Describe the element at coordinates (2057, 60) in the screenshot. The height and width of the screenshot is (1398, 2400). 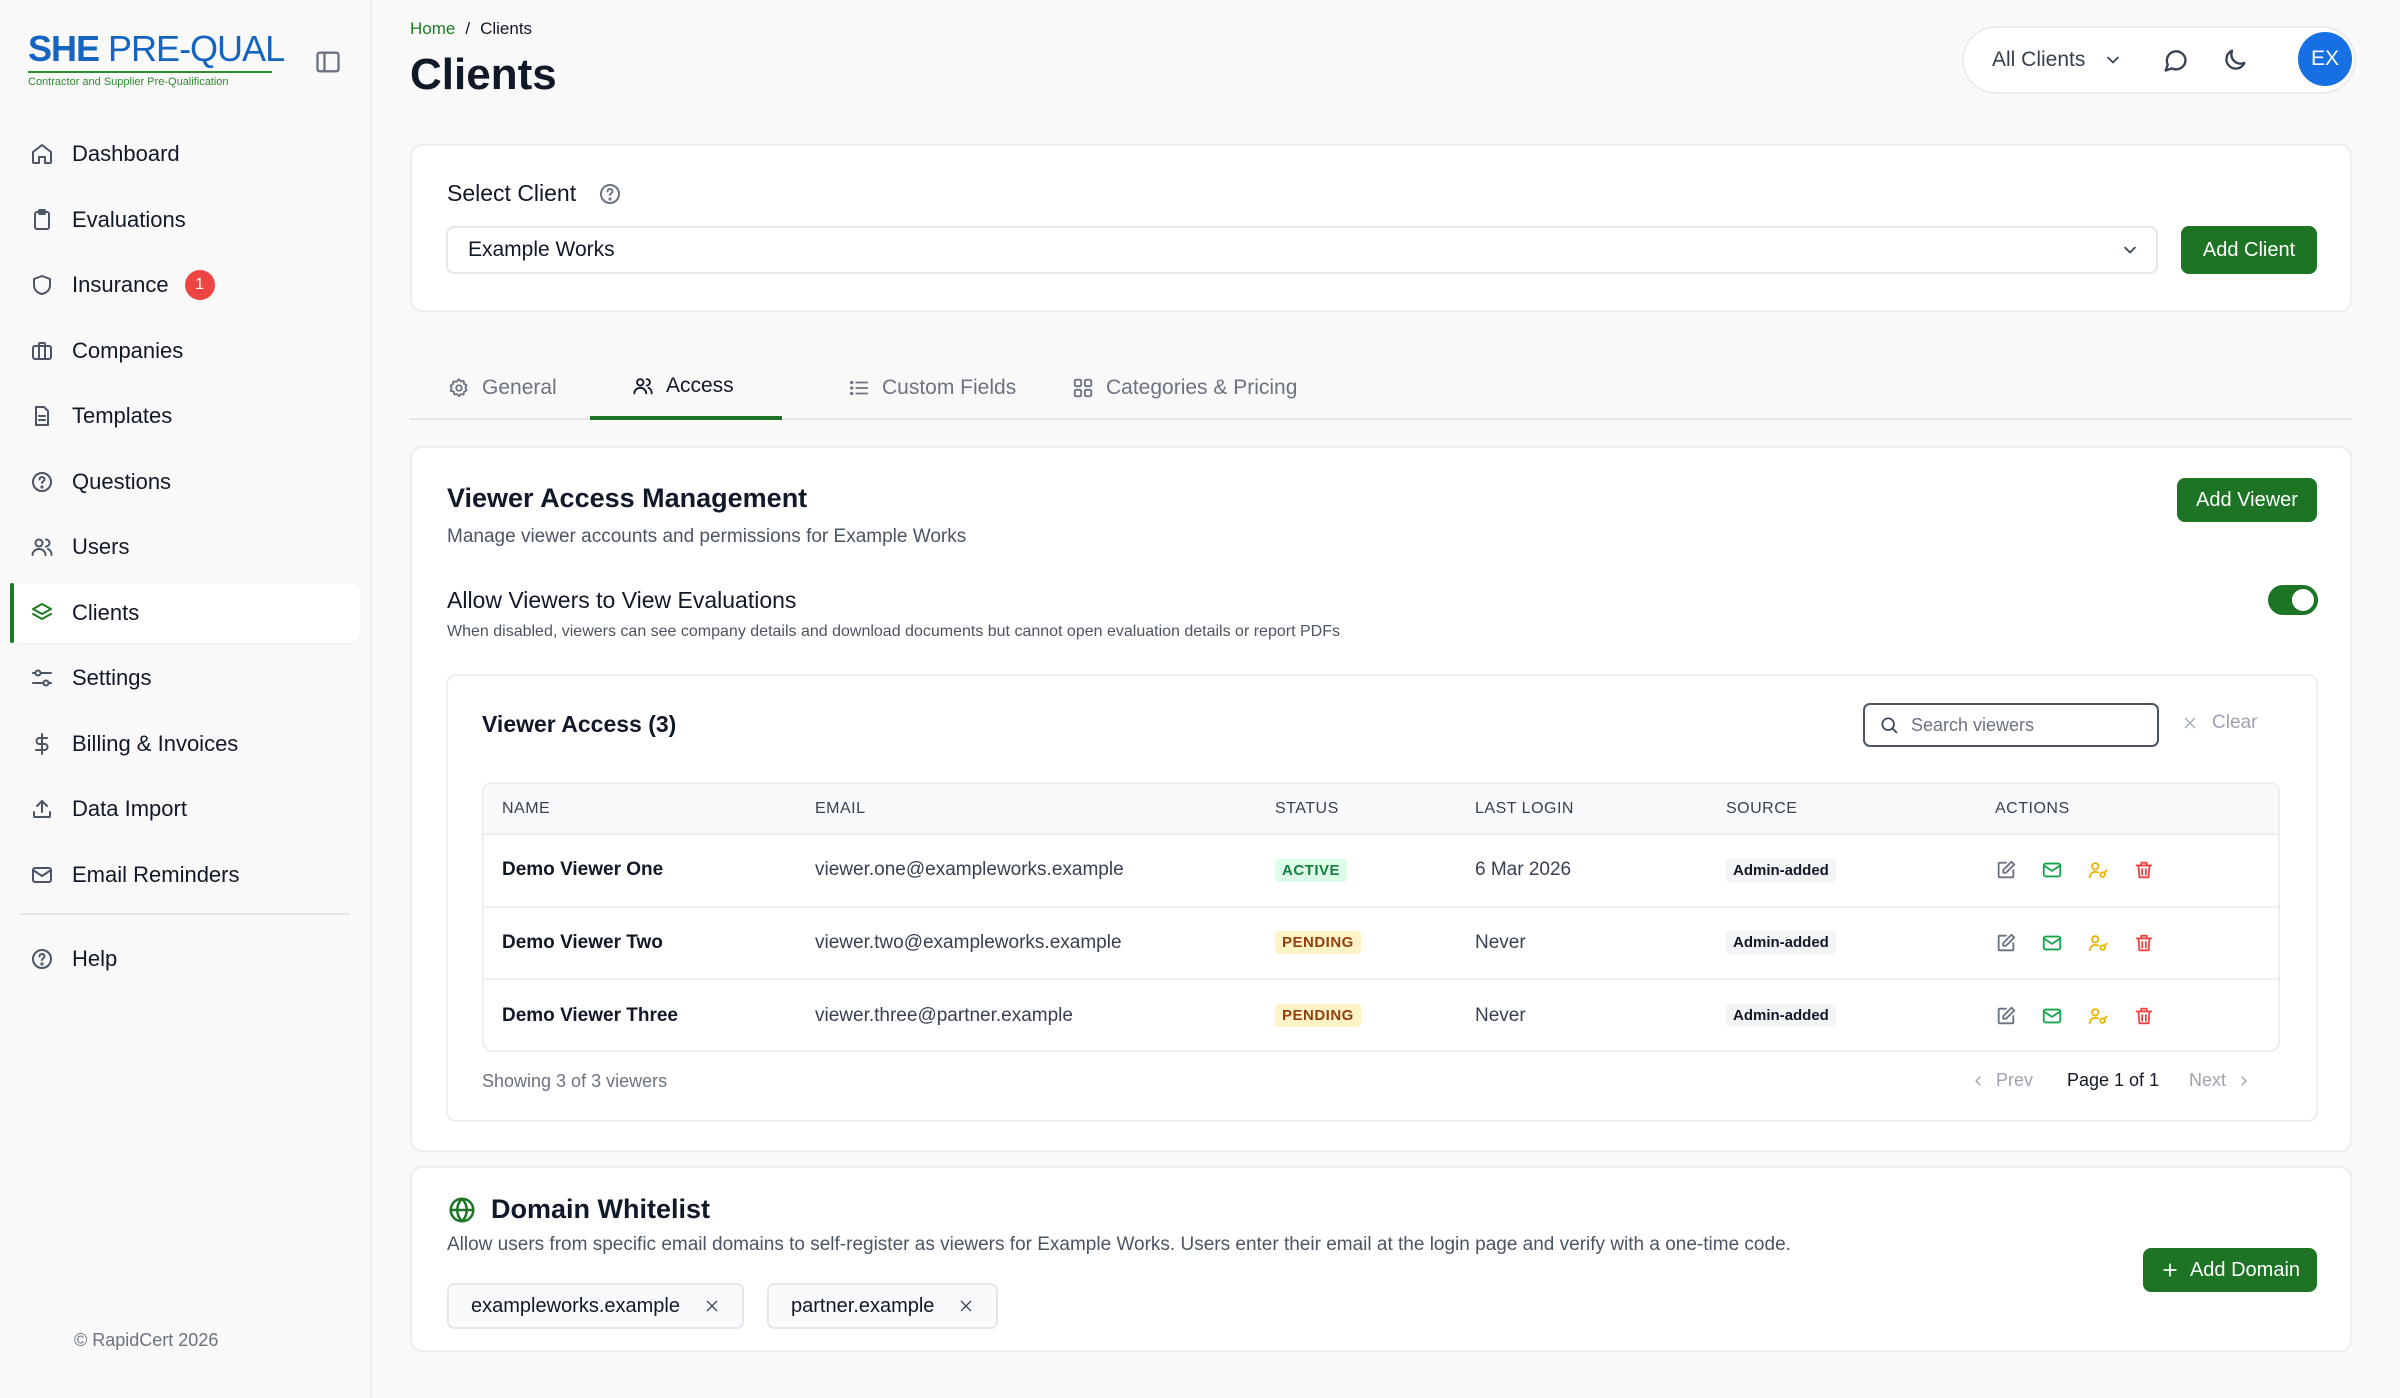
I see `client-filter-dropdown: All Clients` at that location.